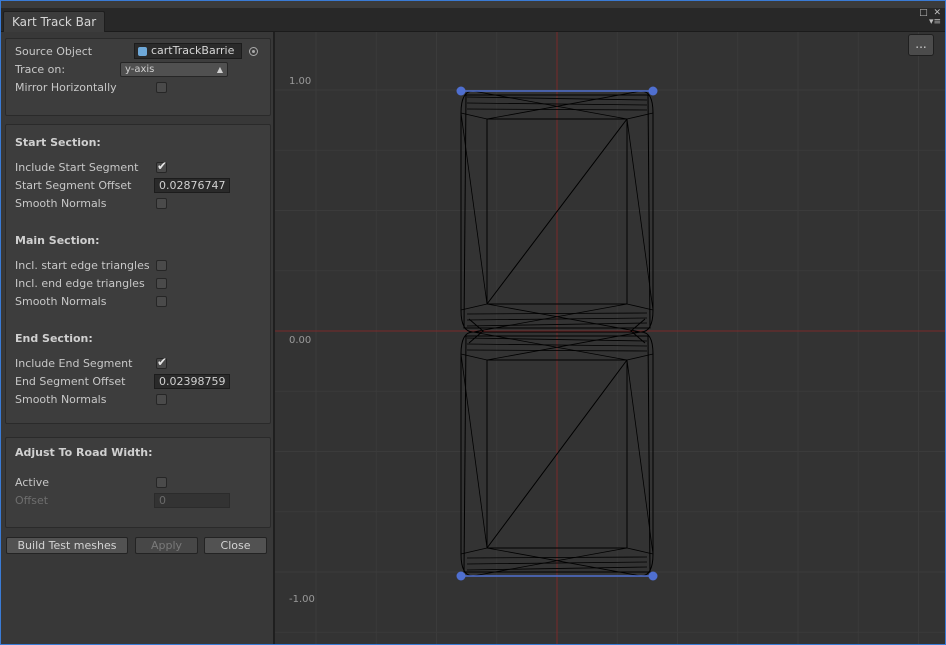 Image resolution: width=946 pixels, height=645 pixels. What do you see at coordinates (142, 51) in the screenshot?
I see `mesh-icon` at bounding box center [142, 51].